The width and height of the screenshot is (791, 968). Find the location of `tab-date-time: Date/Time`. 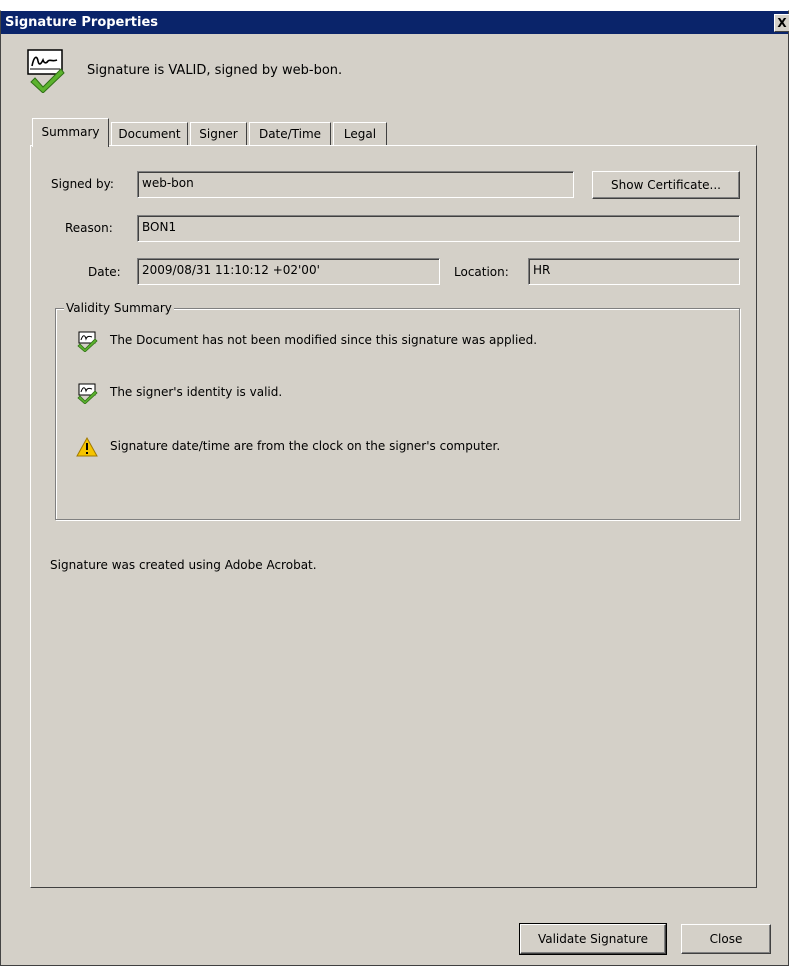

tab-date-time: Date/Time is located at coordinates (290, 134).